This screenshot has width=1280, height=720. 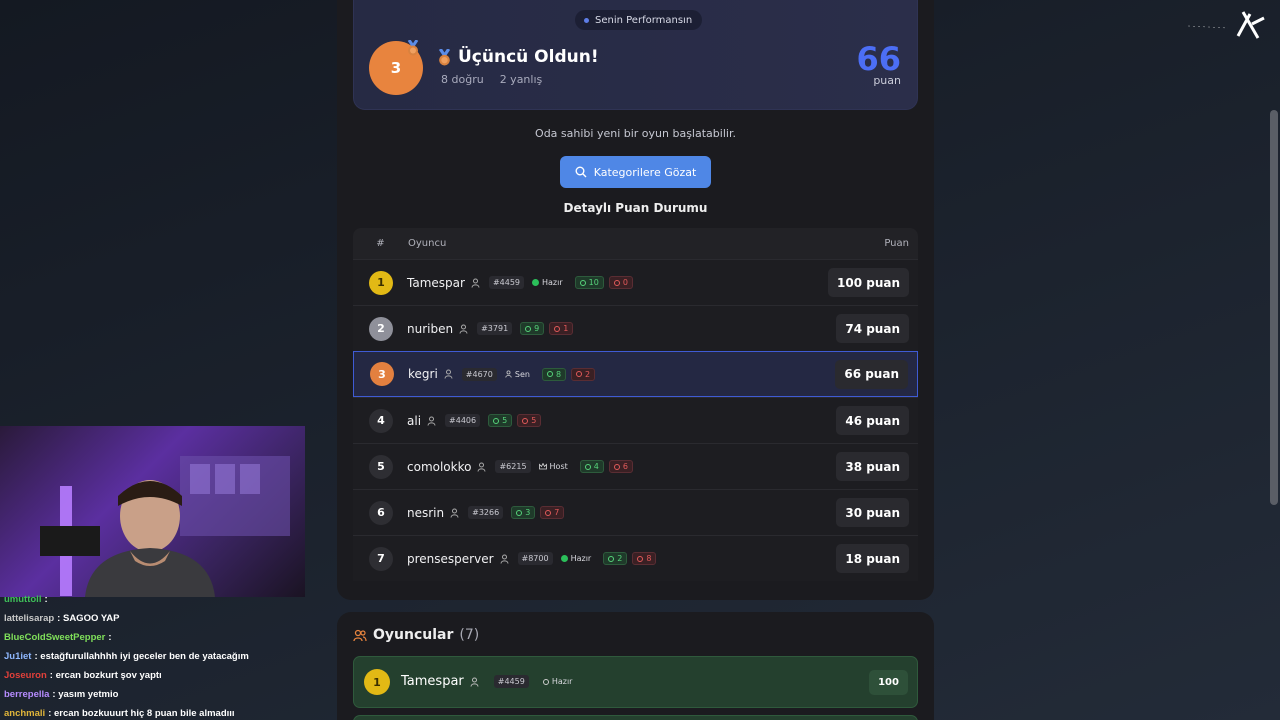 What do you see at coordinates (381, 282) in the screenshot?
I see `rank-badge: 1` at bounding box center [381, 282].